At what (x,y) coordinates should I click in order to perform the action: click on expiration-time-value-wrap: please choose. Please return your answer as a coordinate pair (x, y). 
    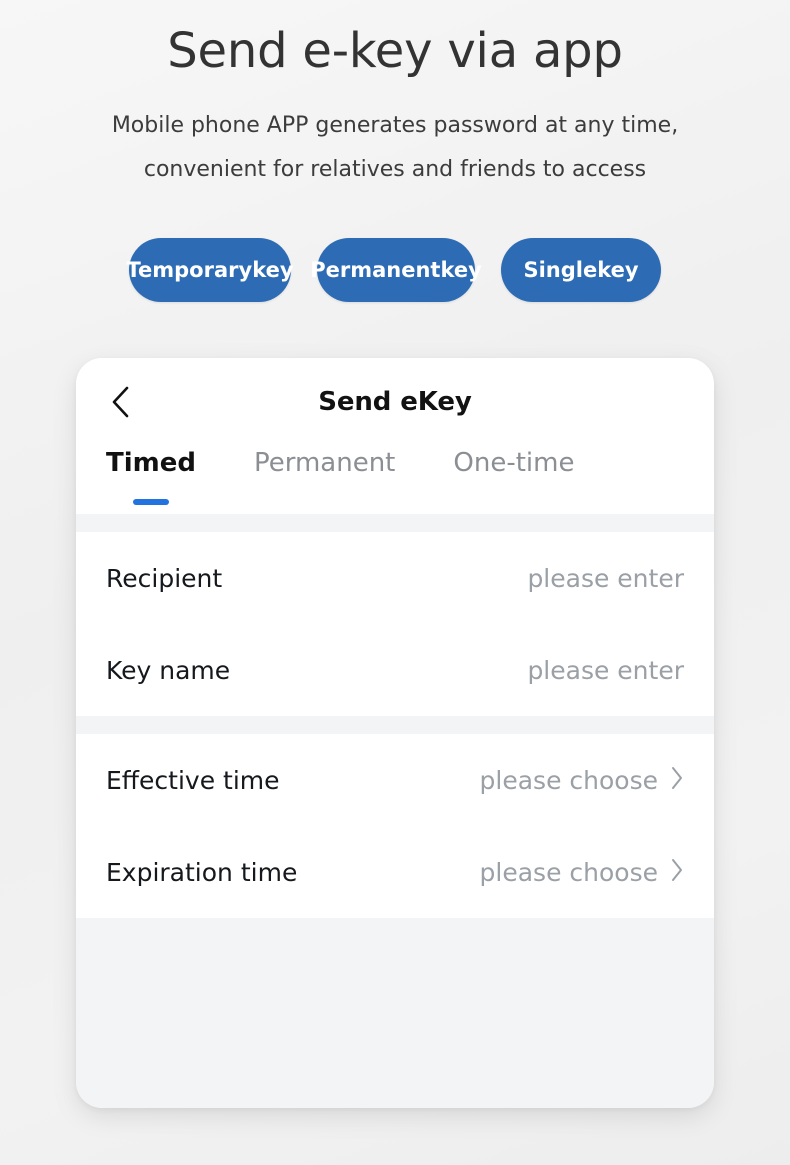
    Looking at the image, I should click on (582, 872).